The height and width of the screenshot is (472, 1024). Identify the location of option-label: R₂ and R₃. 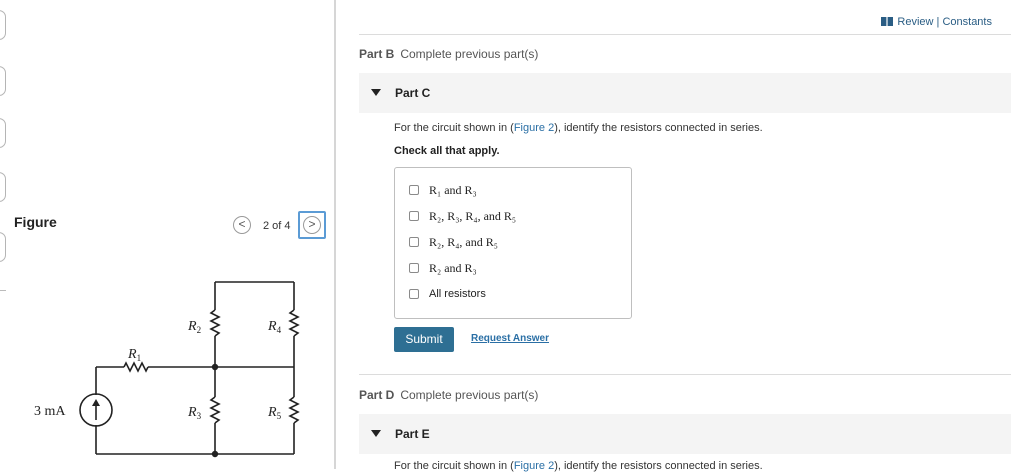
(453, 267).